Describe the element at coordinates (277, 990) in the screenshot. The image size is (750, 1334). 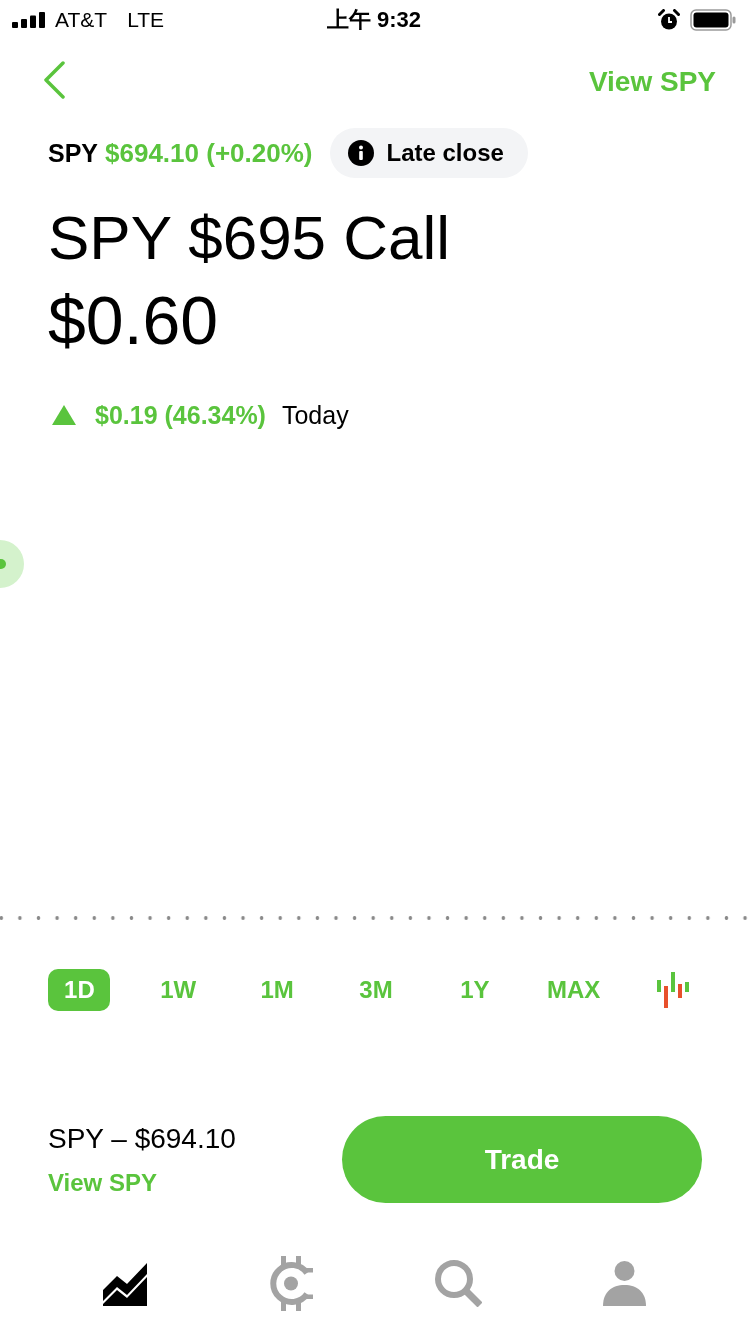
I see `range-tab: 1M` at that location.